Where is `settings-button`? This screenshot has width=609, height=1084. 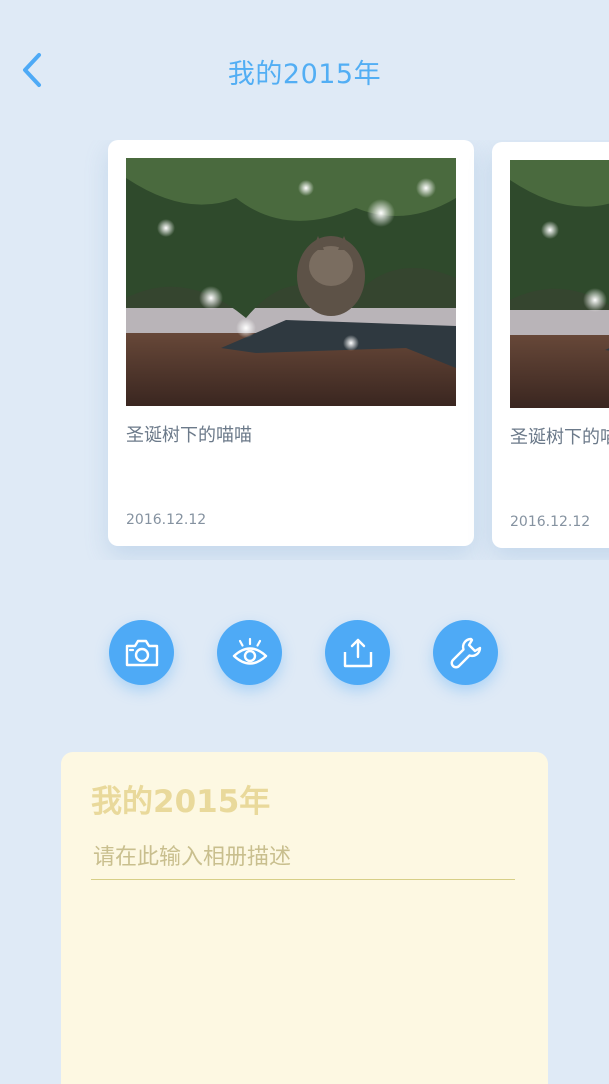
settings-button is located at coordinates (465, 652).